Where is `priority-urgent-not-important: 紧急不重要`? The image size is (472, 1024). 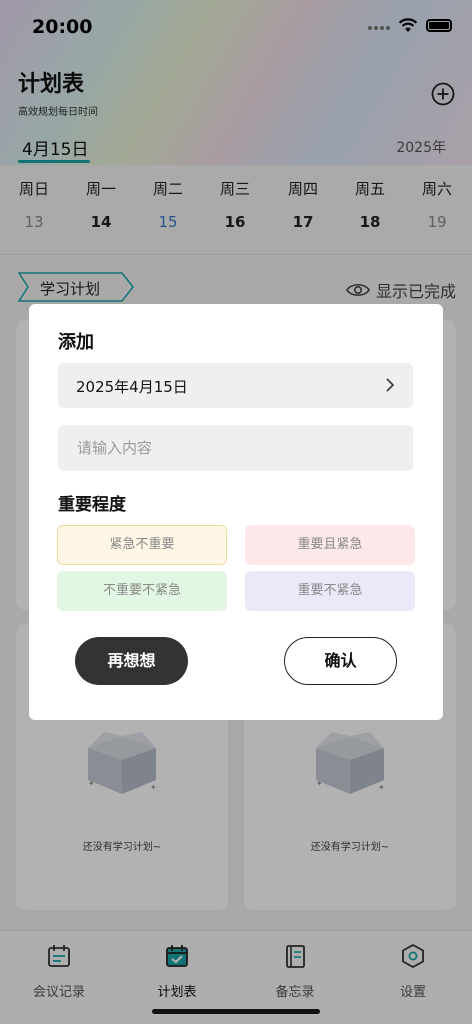 priority-urgent-not-important: 紧急不重要 is located at coordinates (142, 545).